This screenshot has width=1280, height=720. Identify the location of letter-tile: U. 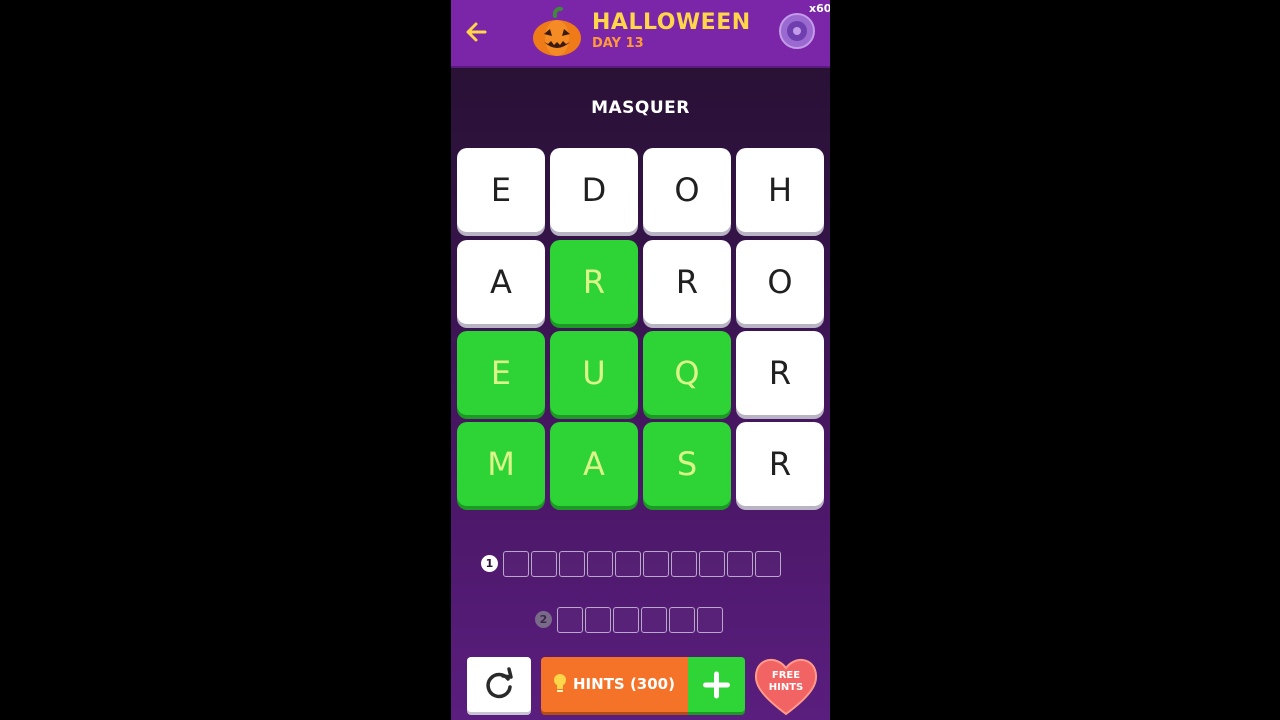
(594, 373).